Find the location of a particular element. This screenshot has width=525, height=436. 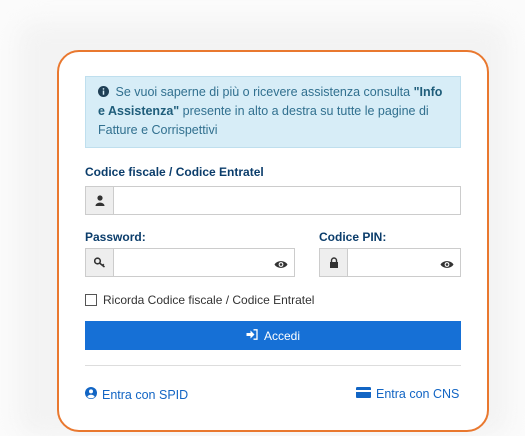

spid-link-label: Entra con SPID is located at coordinates (145, 395).